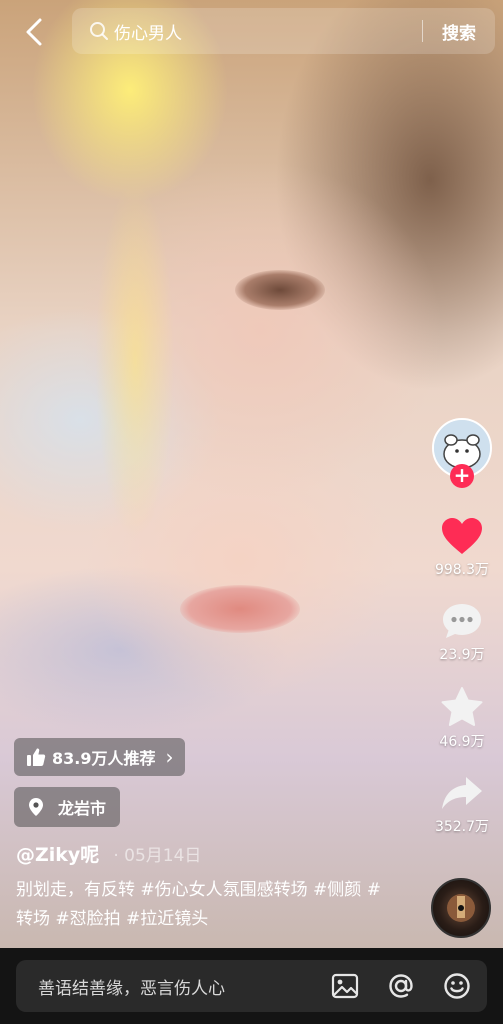 The width and height of the screenshot is (503, 1024). What do you see at coordinates (201, 905) in the screenshot?
I see `video-caption: 别划走，有反转 #伤心女人氛围感转场 #侧颜 #转场 #怼脸拍 #拉近镜头` at bounding box center [201, 905].